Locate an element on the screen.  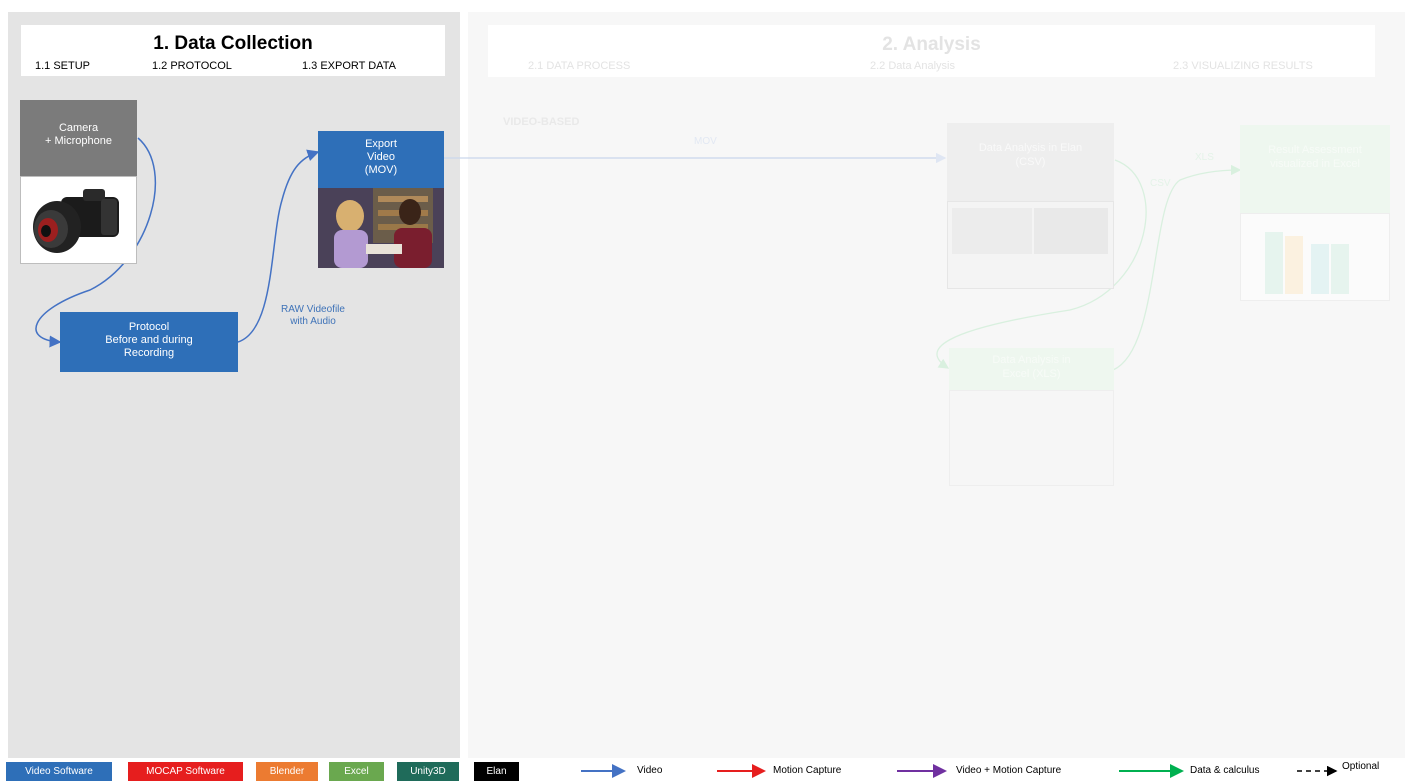
result-label: Result Assessment visualized in Excel is located at coordinates (1315, 157).